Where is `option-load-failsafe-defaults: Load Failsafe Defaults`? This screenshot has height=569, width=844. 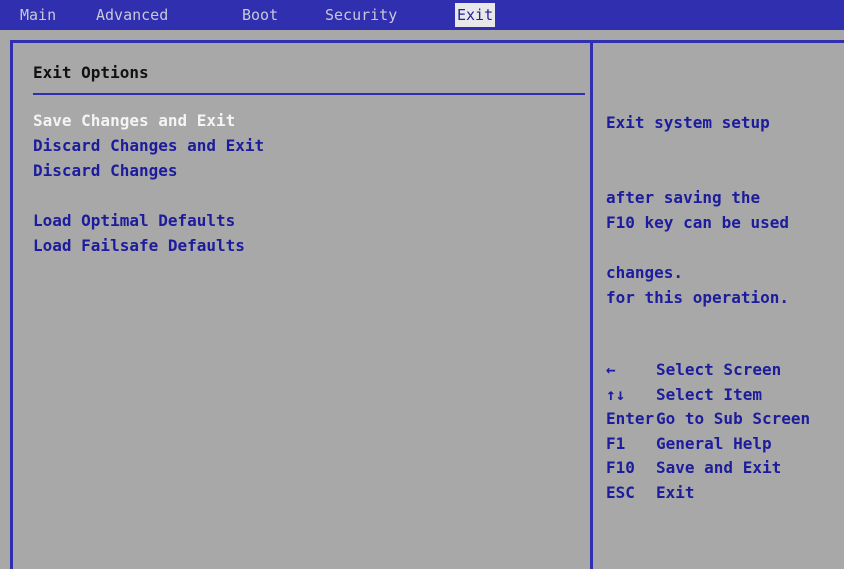 option-load-failsafe-defaults: Load Failsafe Defaults is located at coordinates (139, 245).